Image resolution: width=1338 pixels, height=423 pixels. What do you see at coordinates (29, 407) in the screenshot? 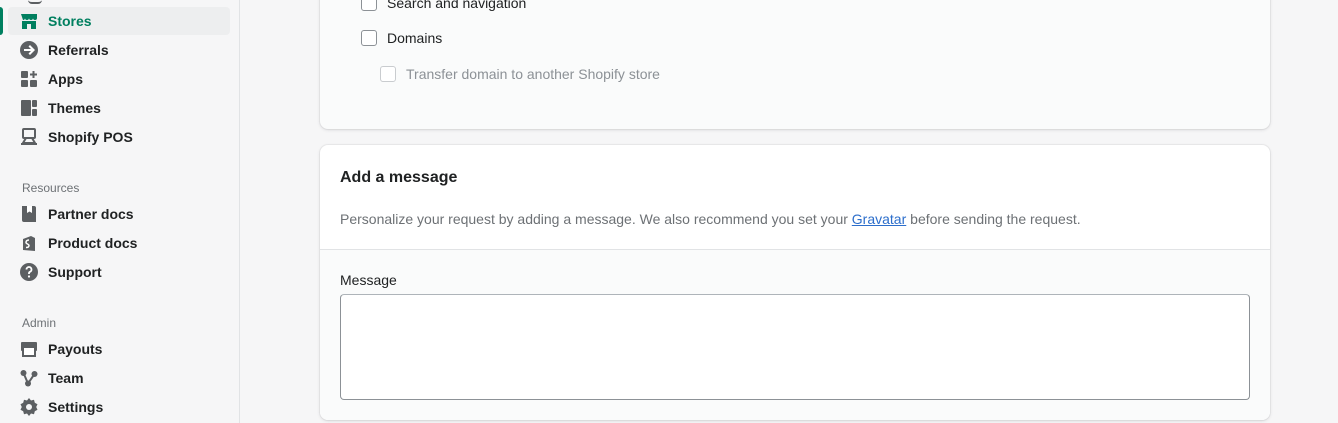
I see `settings-icon` at bounding box center [29, 407].